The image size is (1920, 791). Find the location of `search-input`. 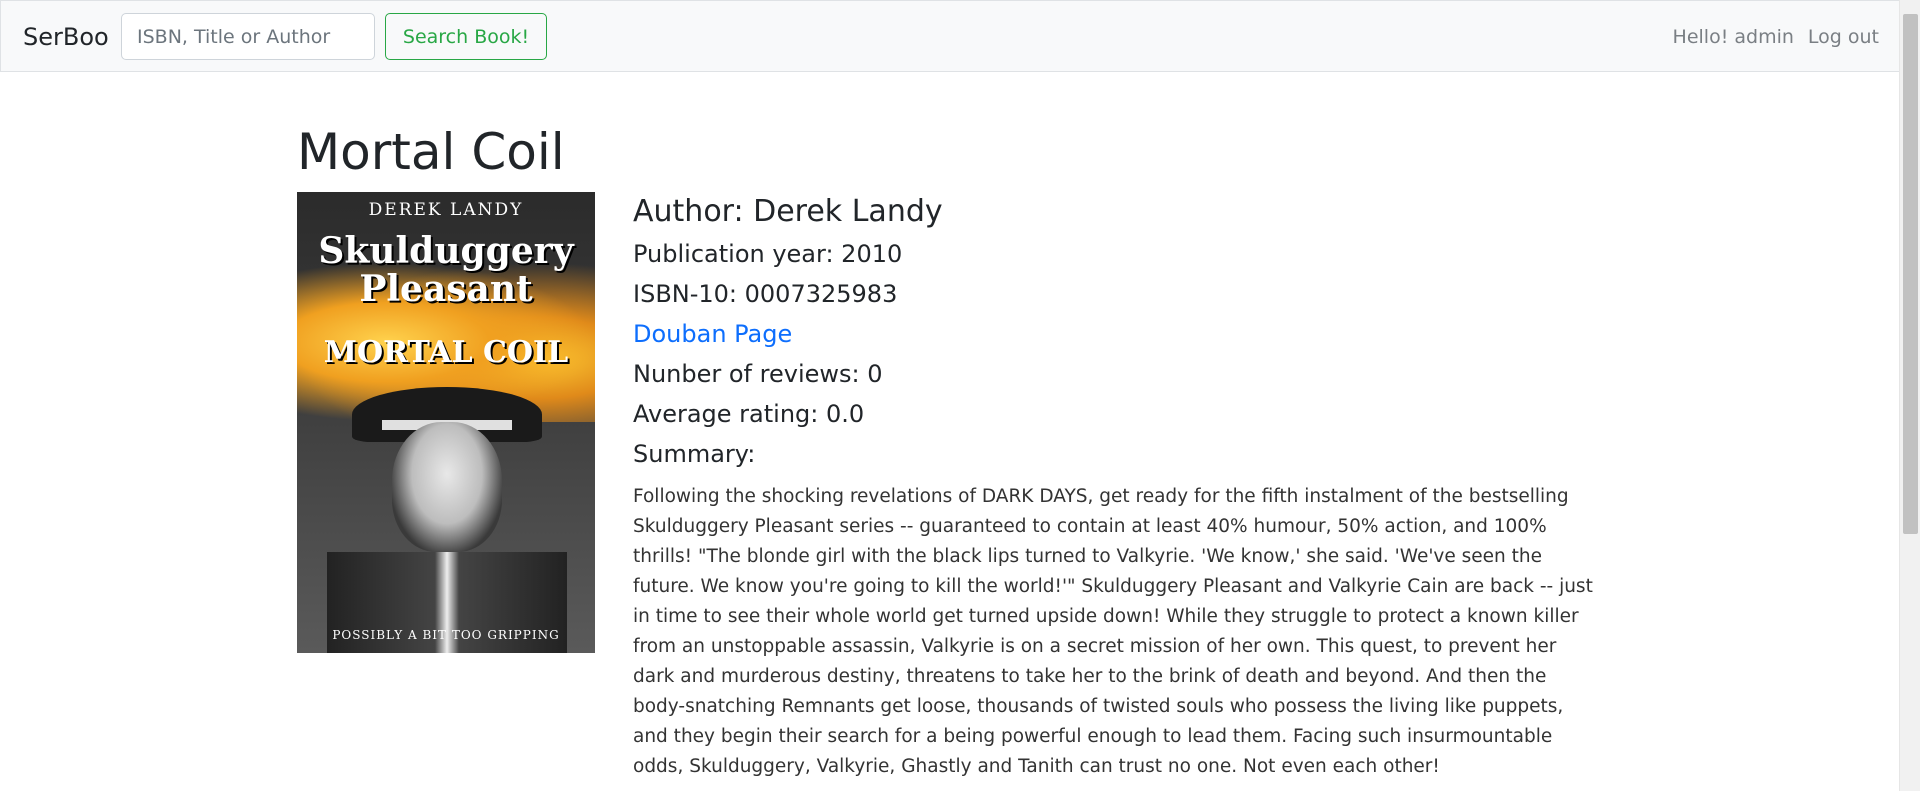

search-input is located at coordinates (248, 36).